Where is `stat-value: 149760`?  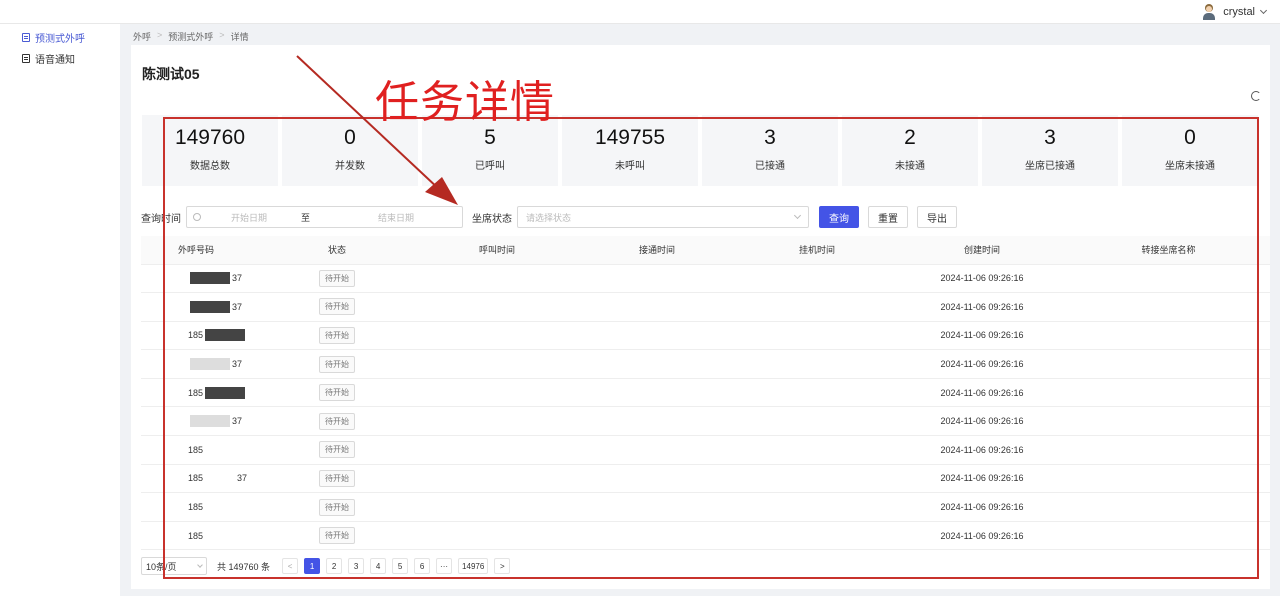
stat-value: 149760 is located at coordinates (210, 137).